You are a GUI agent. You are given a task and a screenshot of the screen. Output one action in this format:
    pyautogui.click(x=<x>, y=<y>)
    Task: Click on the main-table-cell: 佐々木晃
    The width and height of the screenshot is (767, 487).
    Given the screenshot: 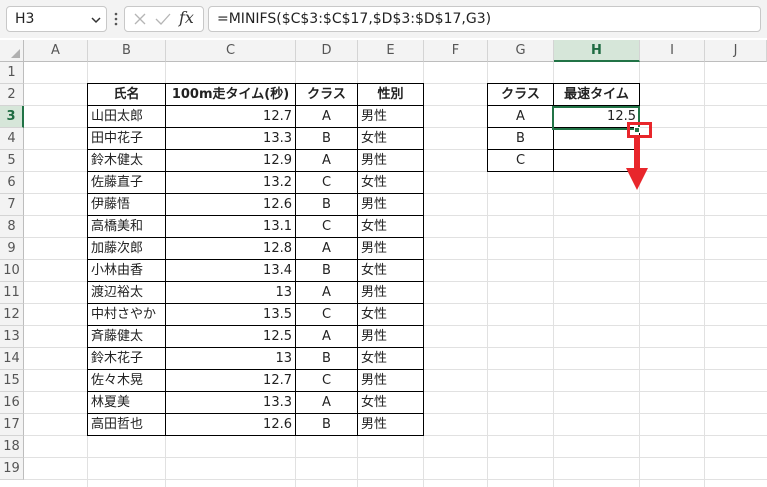 What is the action you would take?
    pyautogui.click(x=126, y=381)
    